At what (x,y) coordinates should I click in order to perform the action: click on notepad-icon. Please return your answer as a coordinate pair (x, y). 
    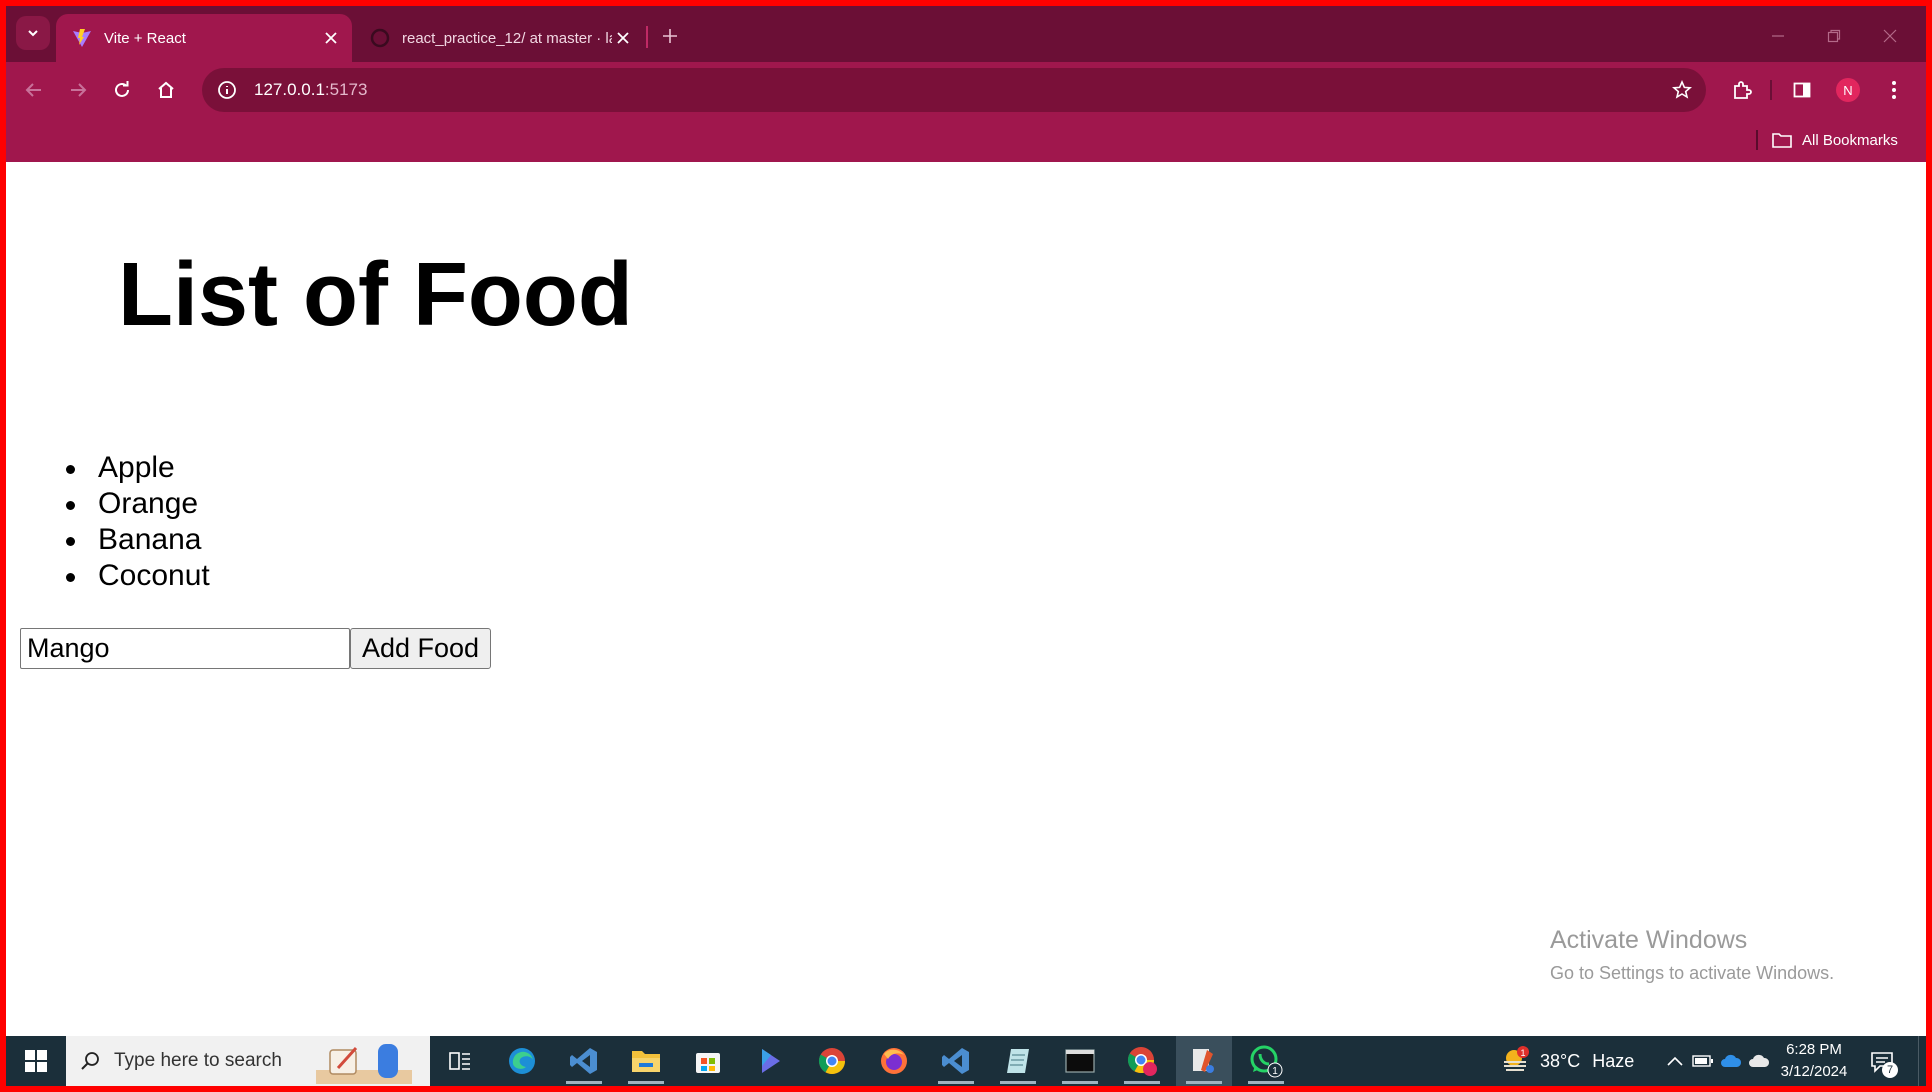
    Looking at the image, I should click on (1018, 1061).